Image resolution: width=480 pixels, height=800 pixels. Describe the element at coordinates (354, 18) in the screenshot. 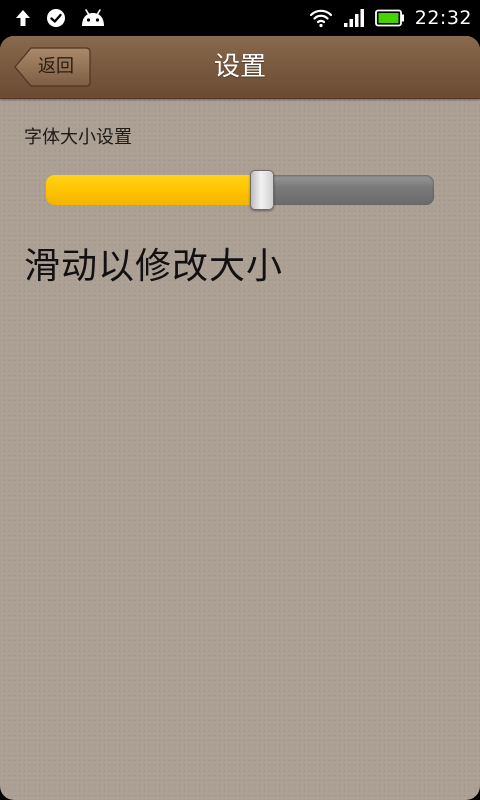

I see `signal-icon` at that location.